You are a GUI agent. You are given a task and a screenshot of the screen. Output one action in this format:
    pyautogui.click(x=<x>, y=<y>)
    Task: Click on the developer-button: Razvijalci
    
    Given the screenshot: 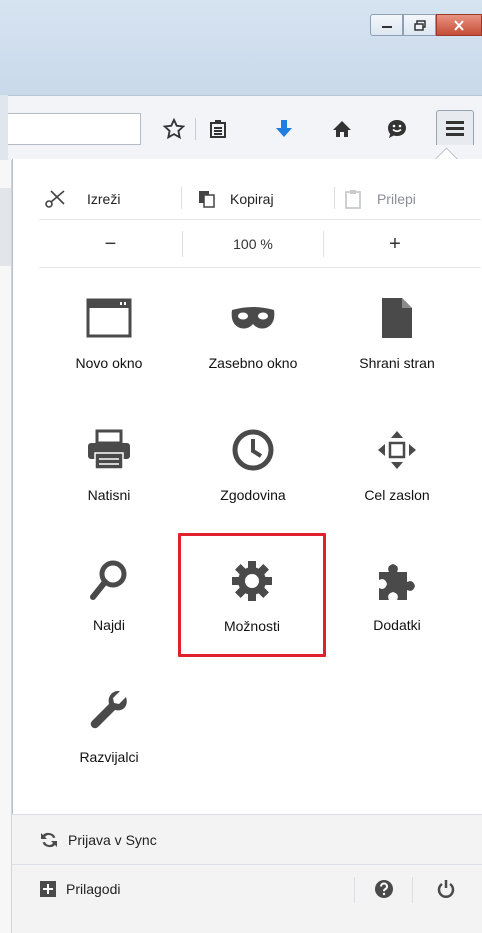 What is the action you would take?
    pyautogui.click(x=109, y=729)
    